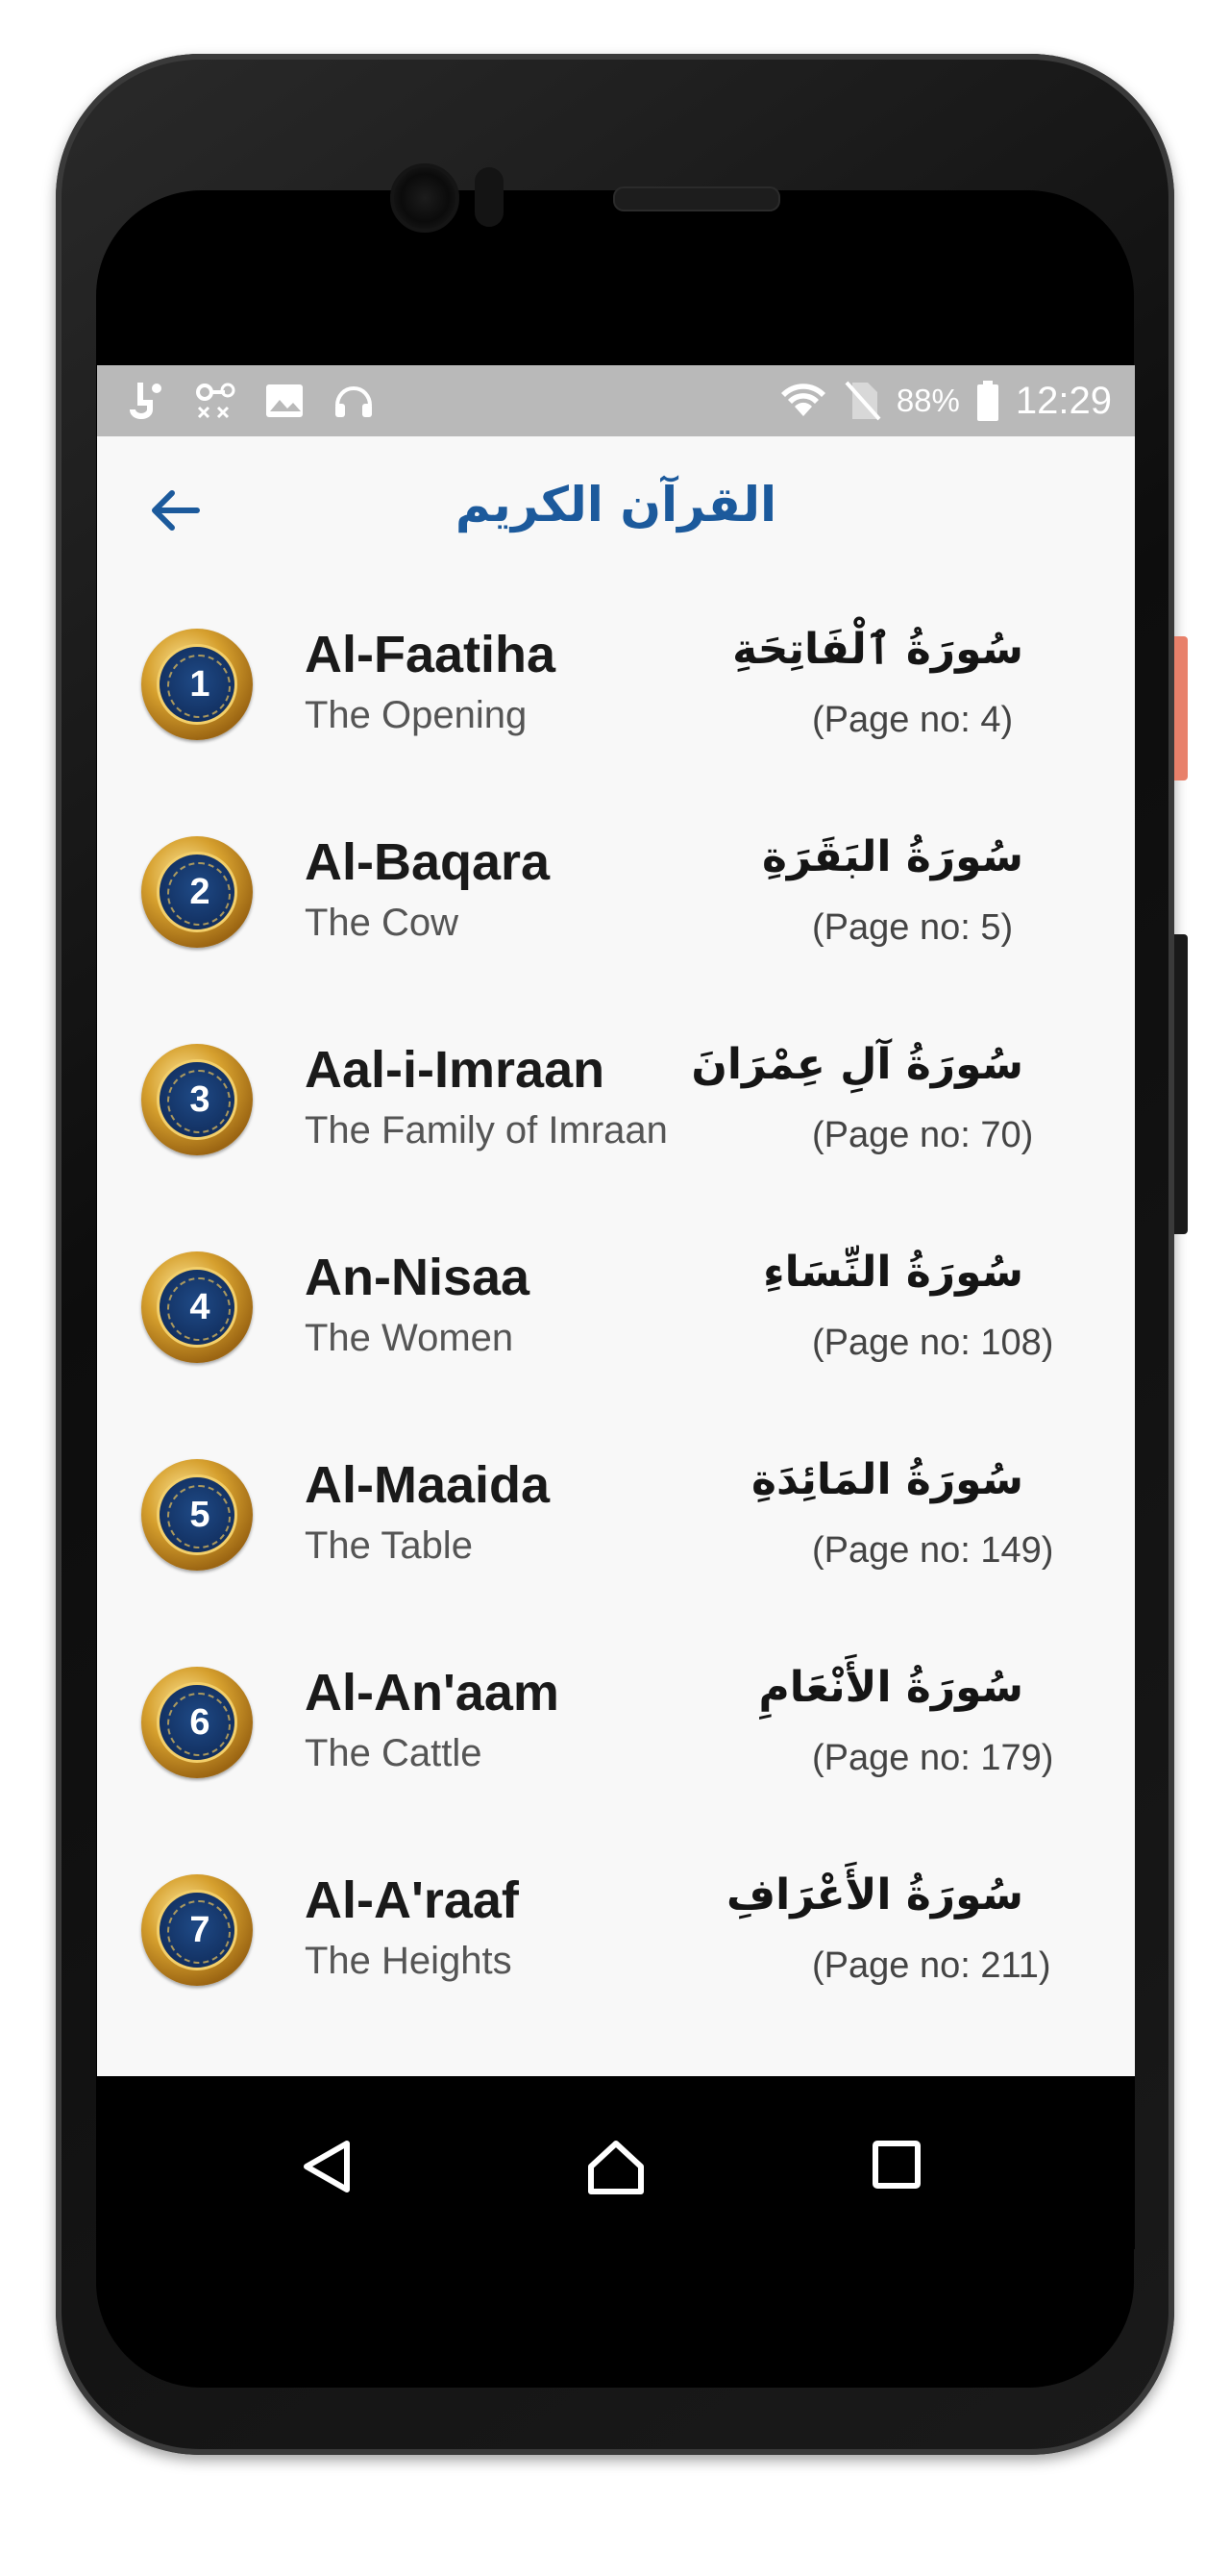 The image size is (1230, 2576). What do you see at coordinates (490, 197) in the screenshot?
I see `proximity-sensor` at bounding box center [490, 197].